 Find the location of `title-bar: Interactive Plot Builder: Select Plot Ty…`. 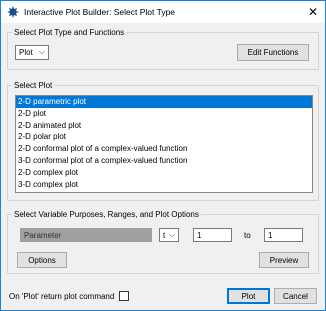

title-bar: Interactive Plot Builder: Select Plot Ty… is located at coordinates (163, 12).